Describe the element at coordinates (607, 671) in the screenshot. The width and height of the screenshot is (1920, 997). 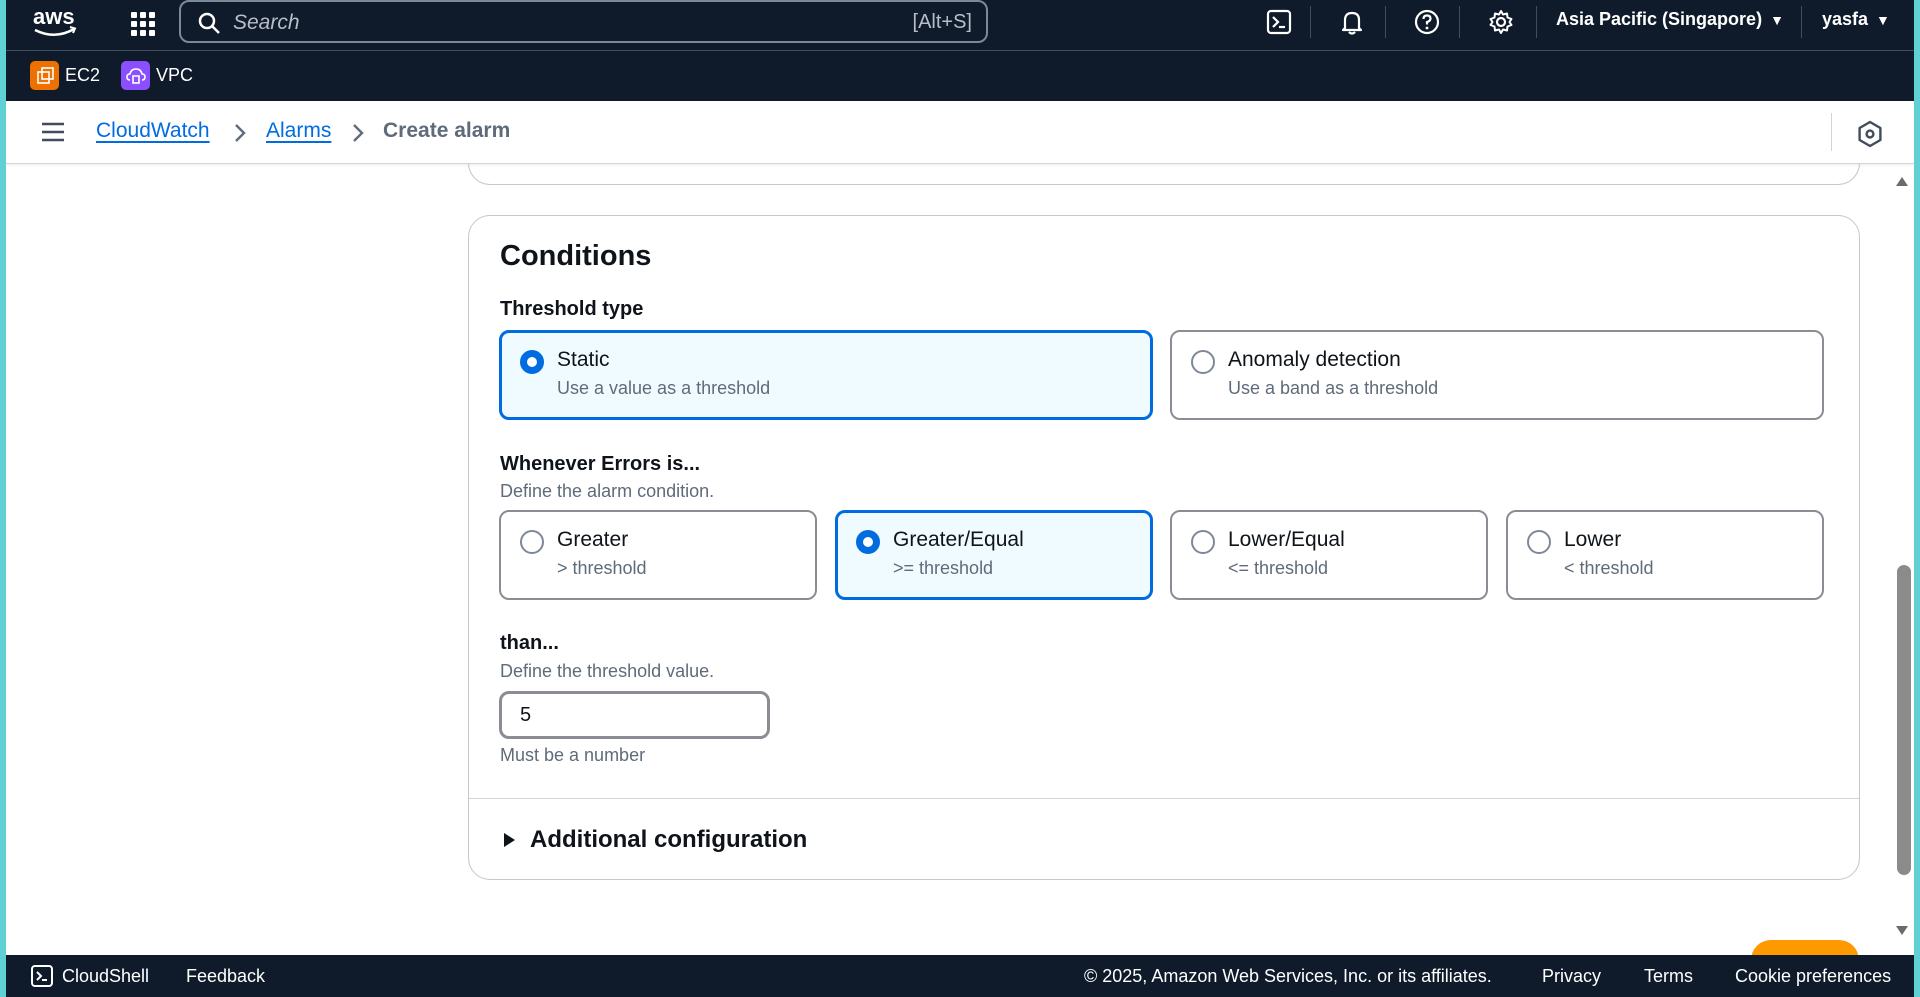
I see `than-description: Define the threshold value.` at that location.